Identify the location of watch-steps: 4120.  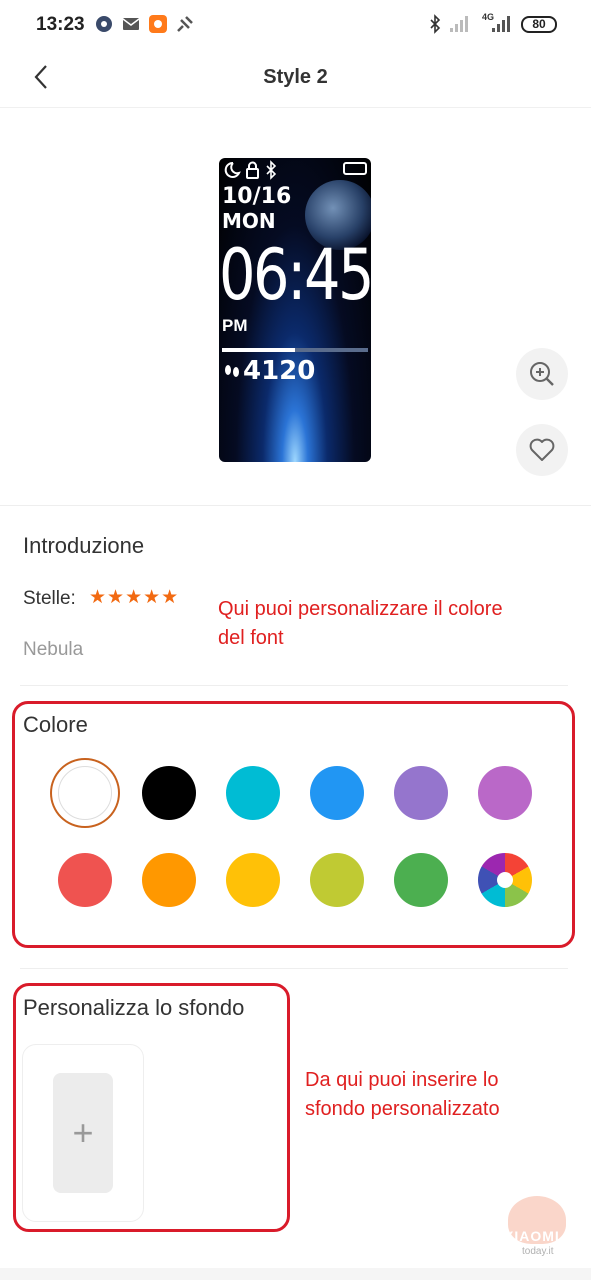
(279, 371).